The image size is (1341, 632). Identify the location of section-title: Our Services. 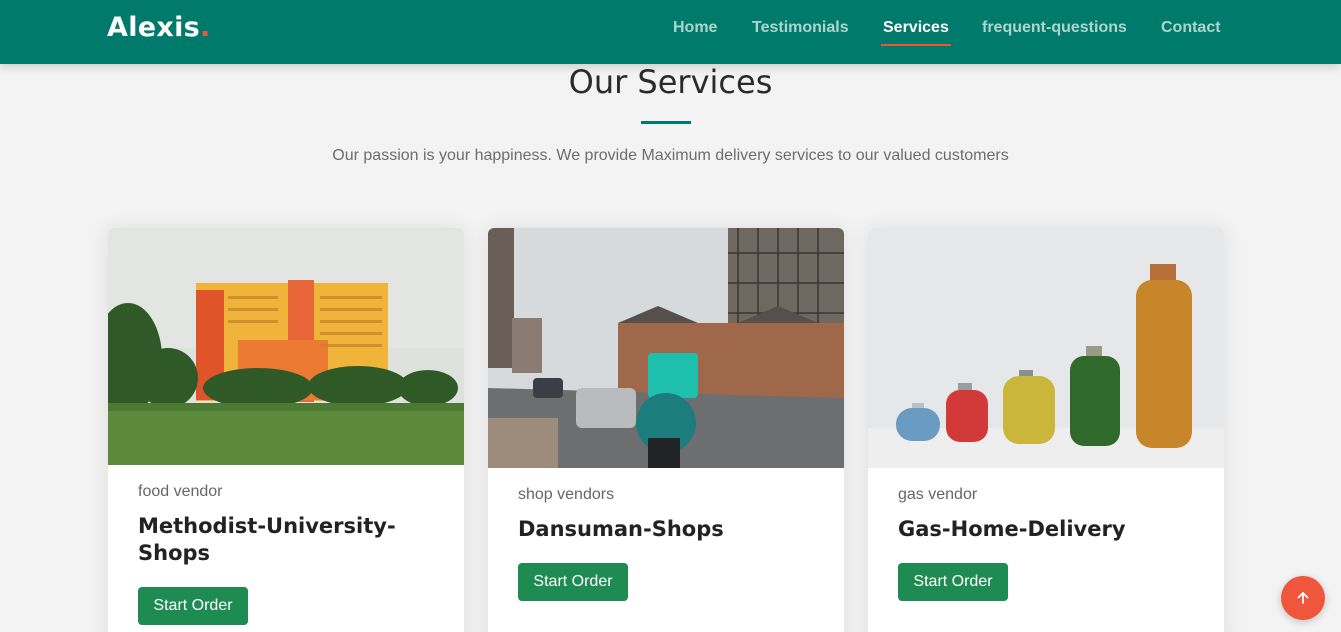
(670, 82).